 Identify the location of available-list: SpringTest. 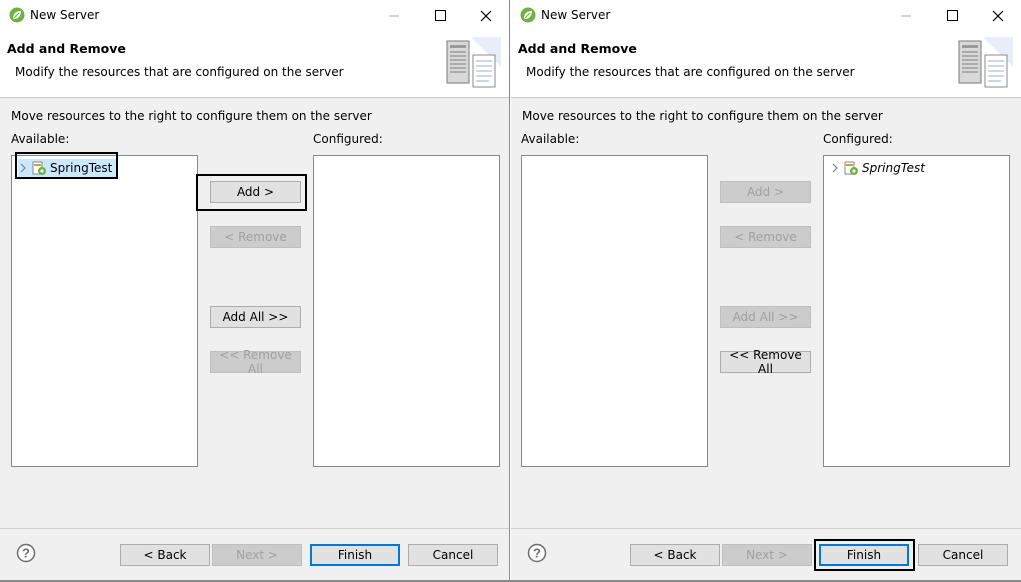
(104, 311).